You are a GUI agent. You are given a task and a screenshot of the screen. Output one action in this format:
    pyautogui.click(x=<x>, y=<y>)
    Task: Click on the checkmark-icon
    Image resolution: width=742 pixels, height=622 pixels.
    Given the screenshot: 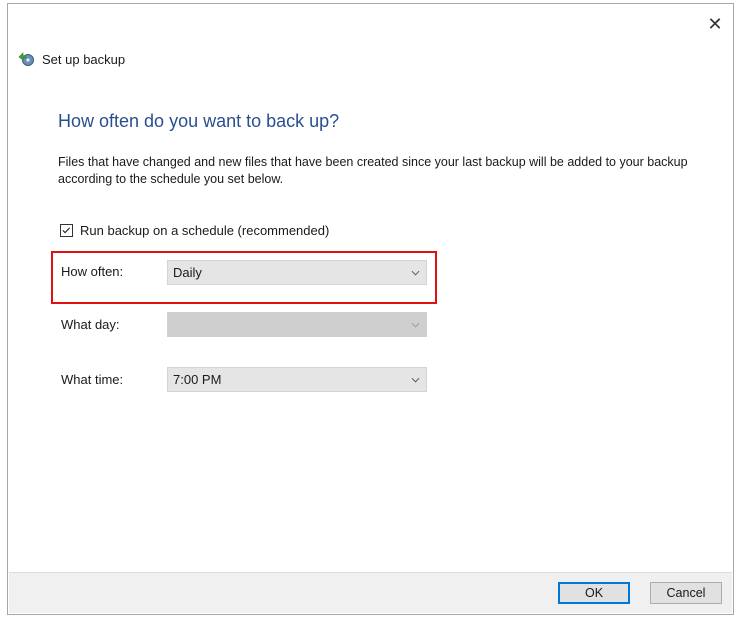 What is the action you would take?
    pyautogui.click(x=66, y=230)
    